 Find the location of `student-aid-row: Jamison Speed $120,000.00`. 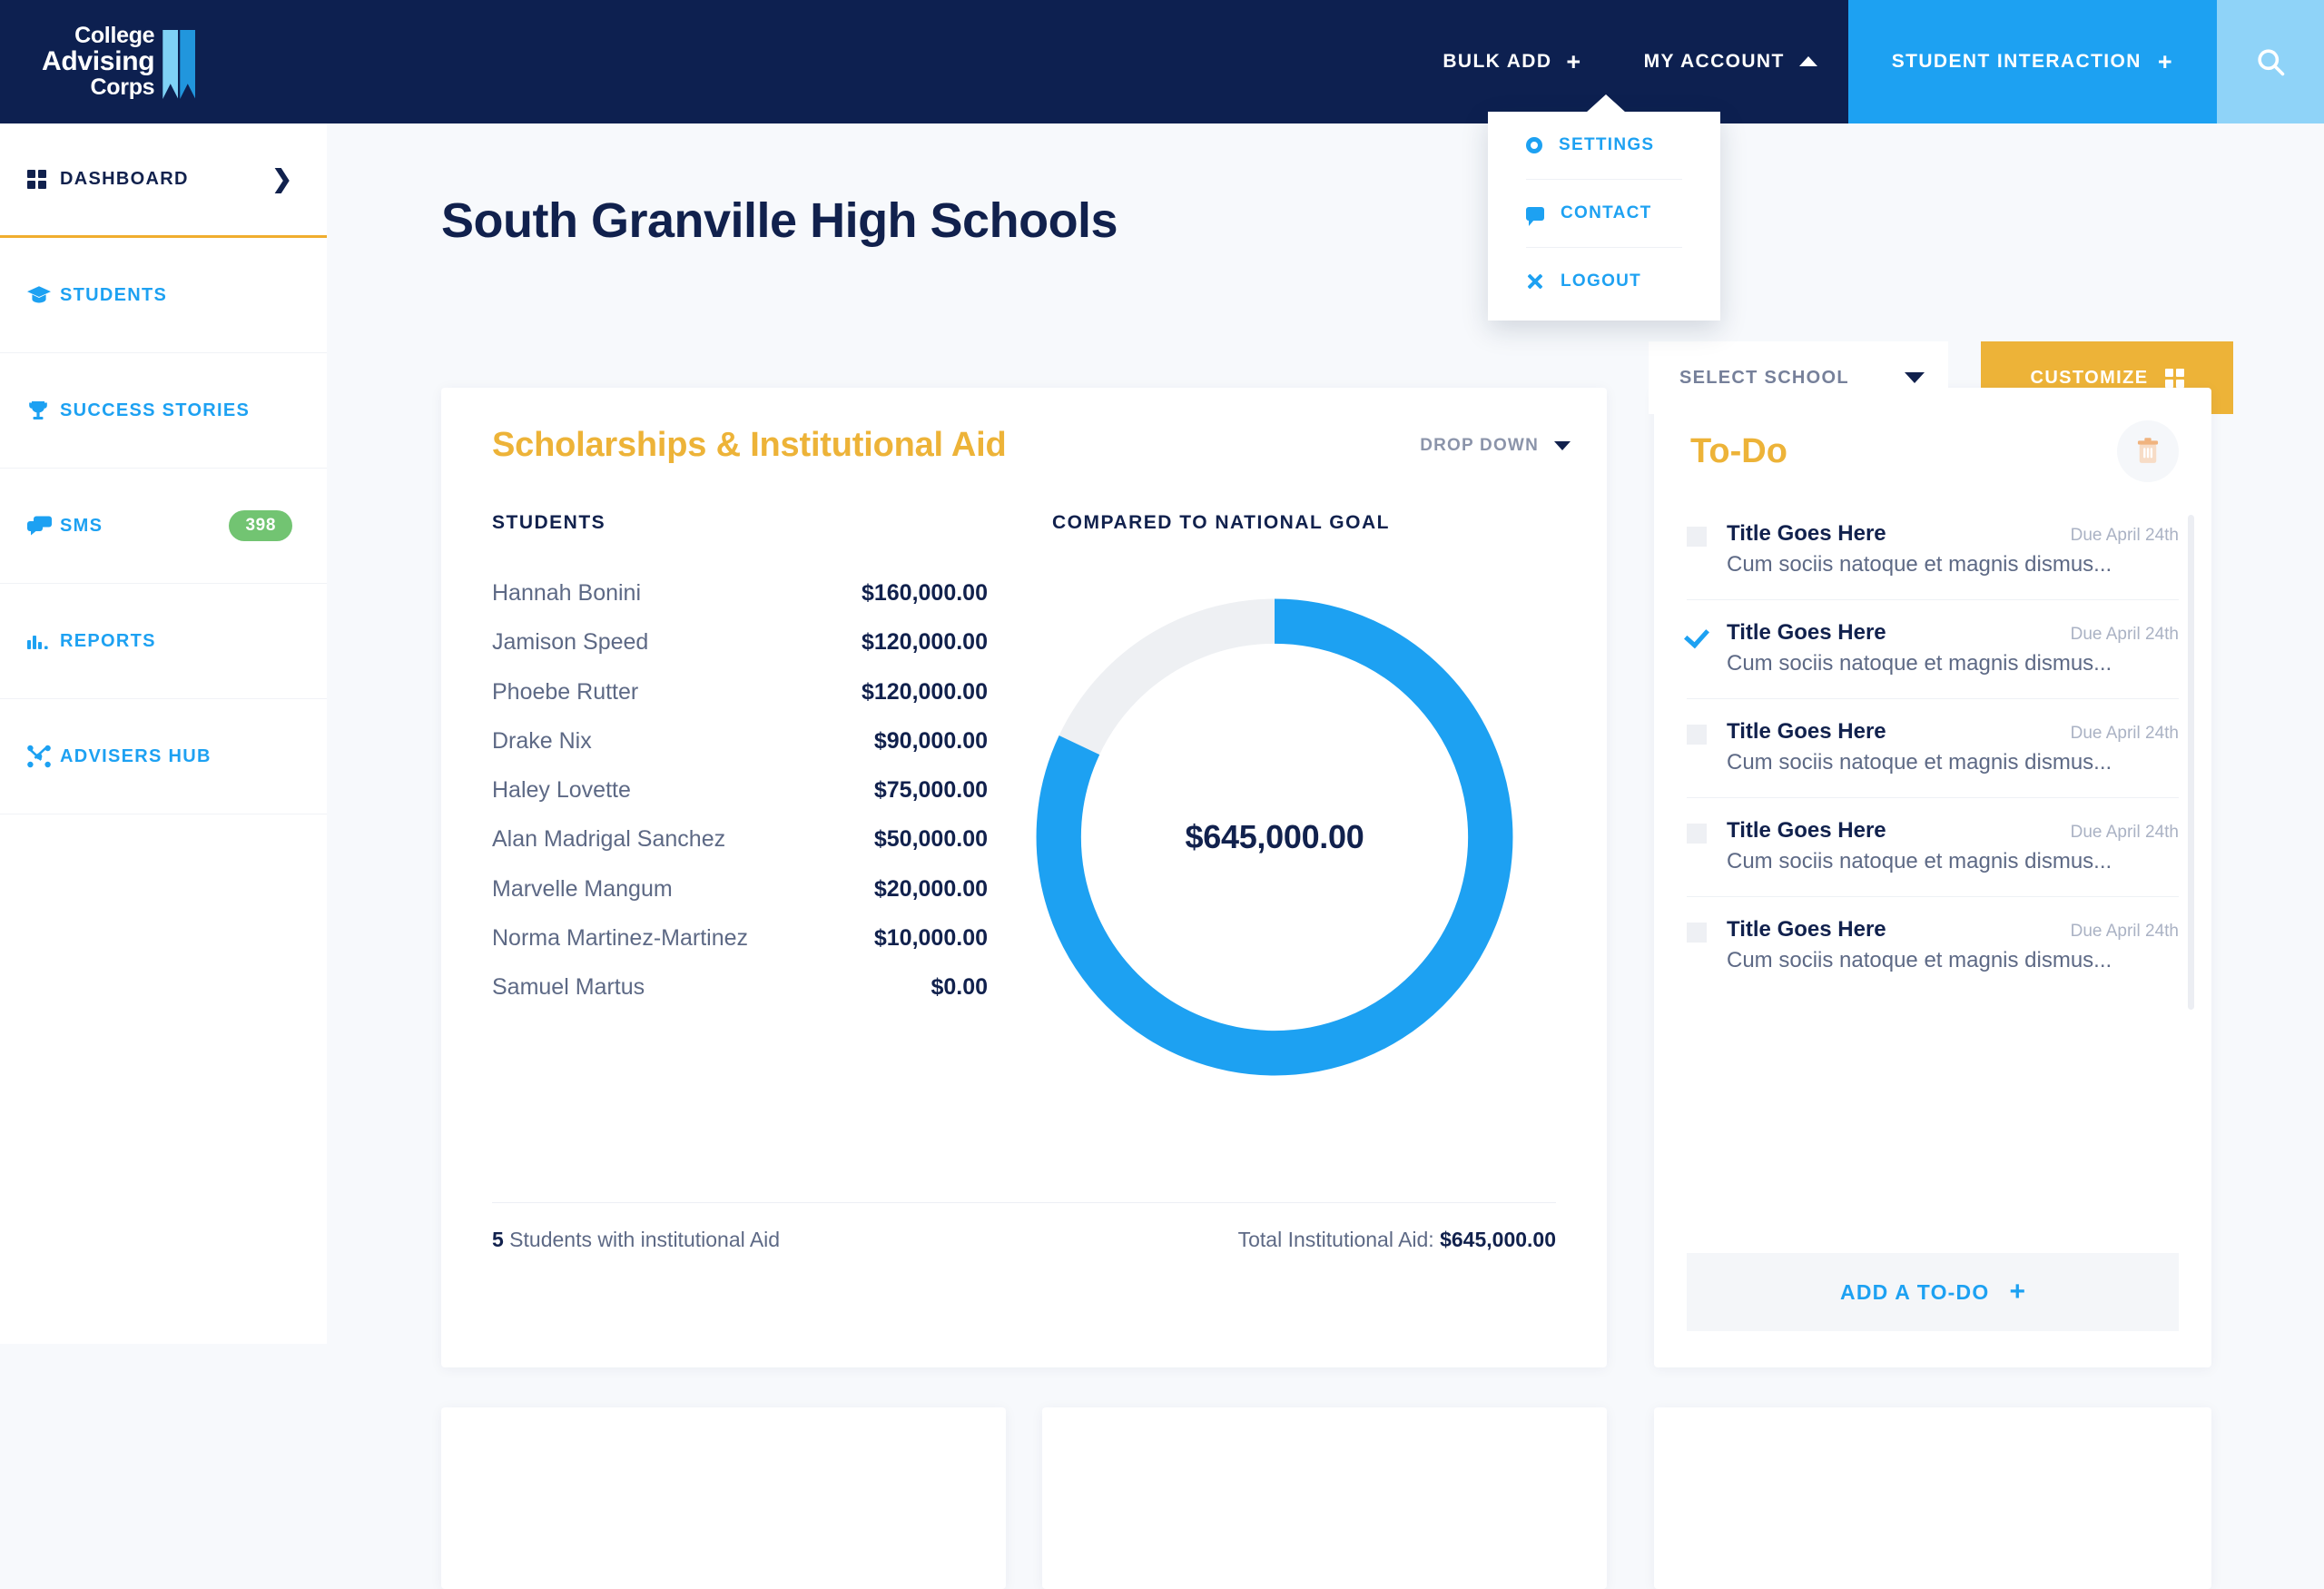

student-aid-row: Jamison Speed $120,000.00 is located at coordinates (740, 653).